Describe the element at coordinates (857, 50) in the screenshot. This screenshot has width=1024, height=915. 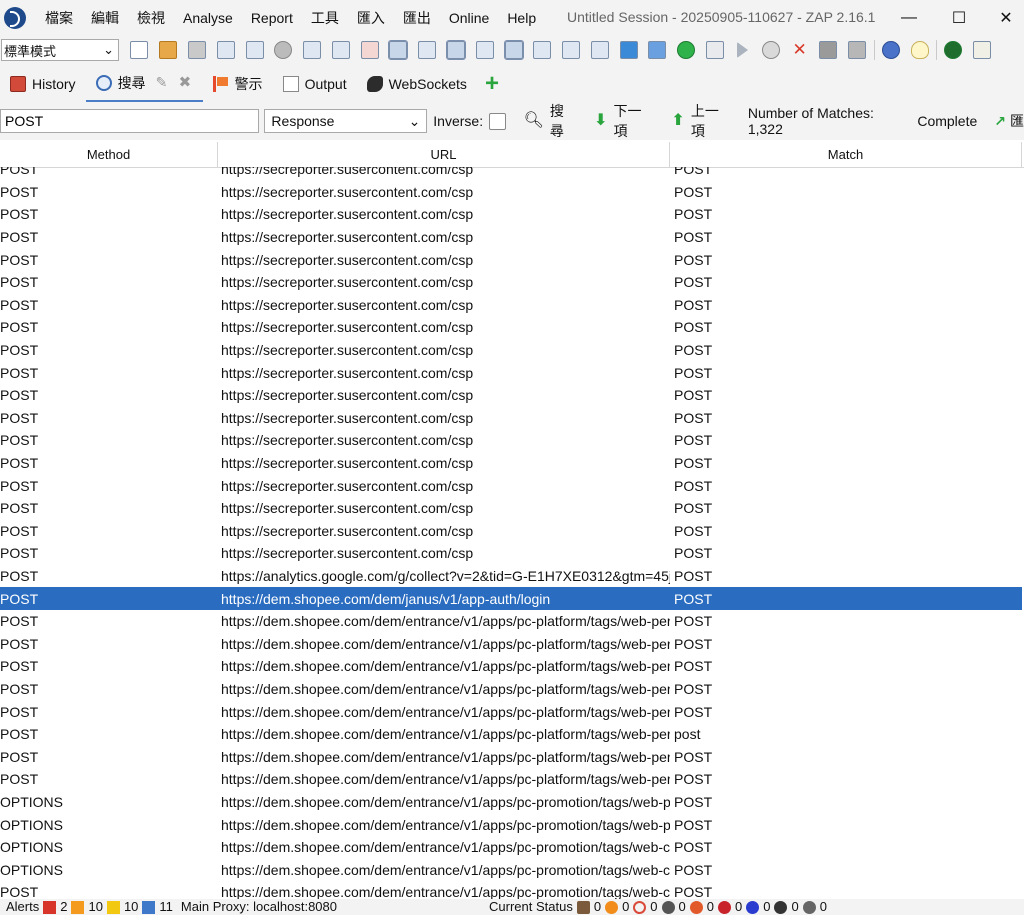
I see `scan-policy-icon` at that location.